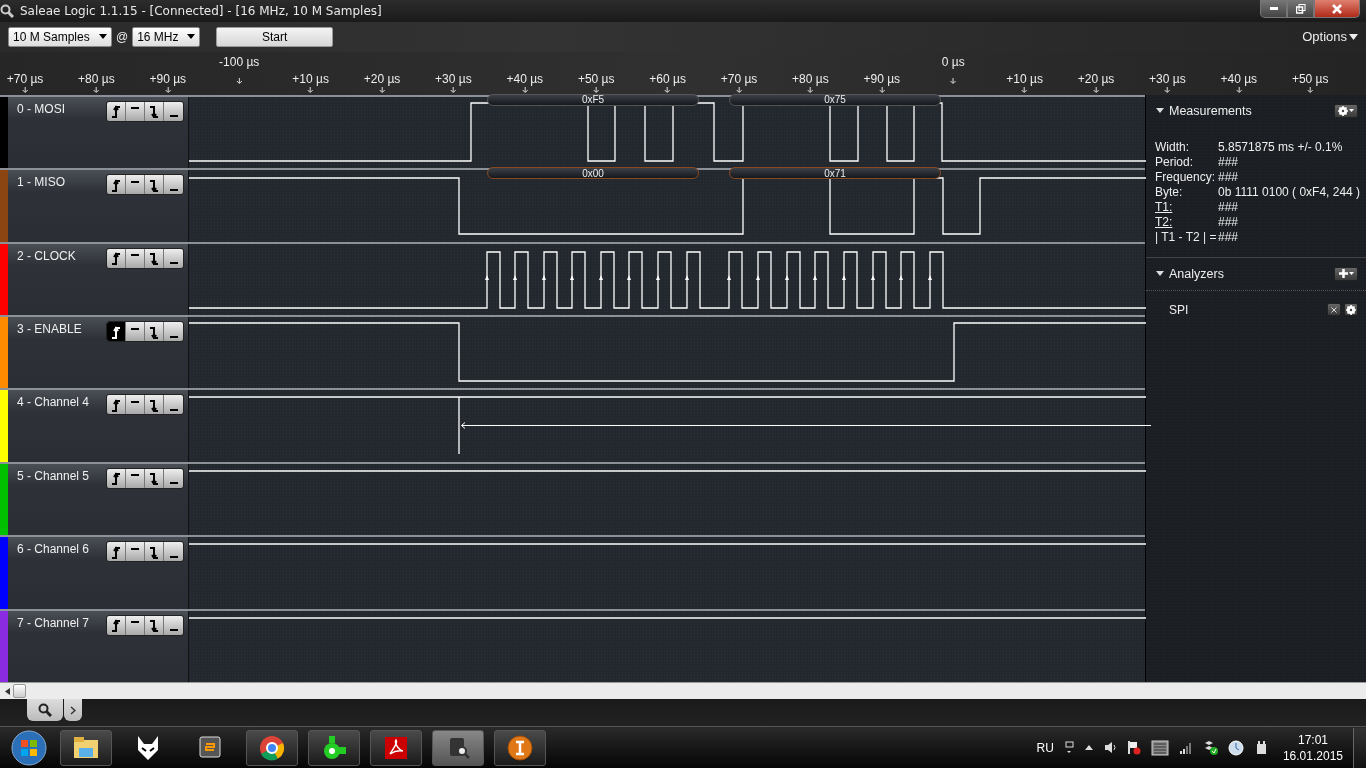  What do you see at coordinates (201, 10) in the screenshot?
I see `window-title: Saleae Logic 1.1.15 - [Connected] - [16 MHz, 10 M Samples]` at bounding box center [201, 10].